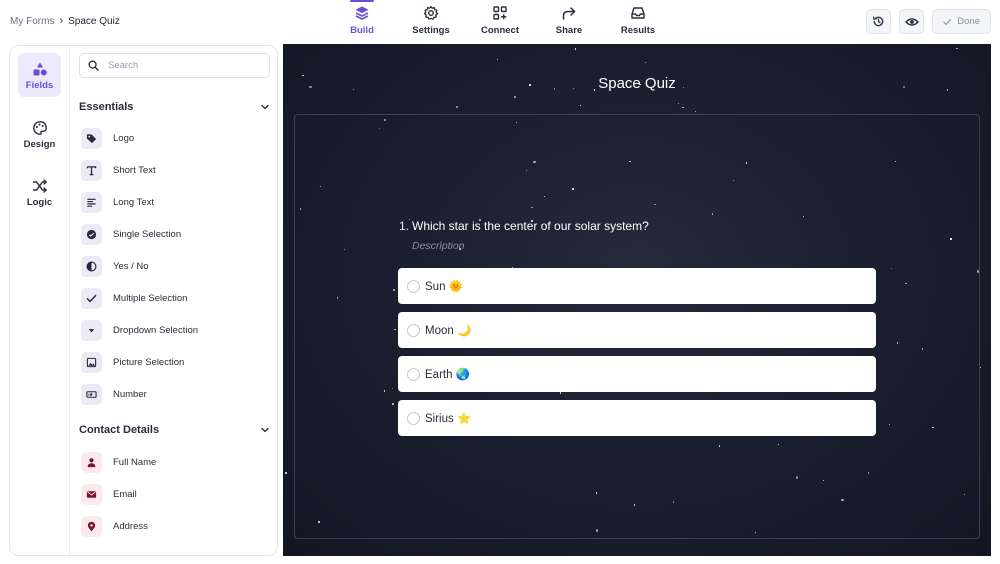 This screenshot has width=1000, height=564. I want to click on tab-build: Build, so click(362, 18).